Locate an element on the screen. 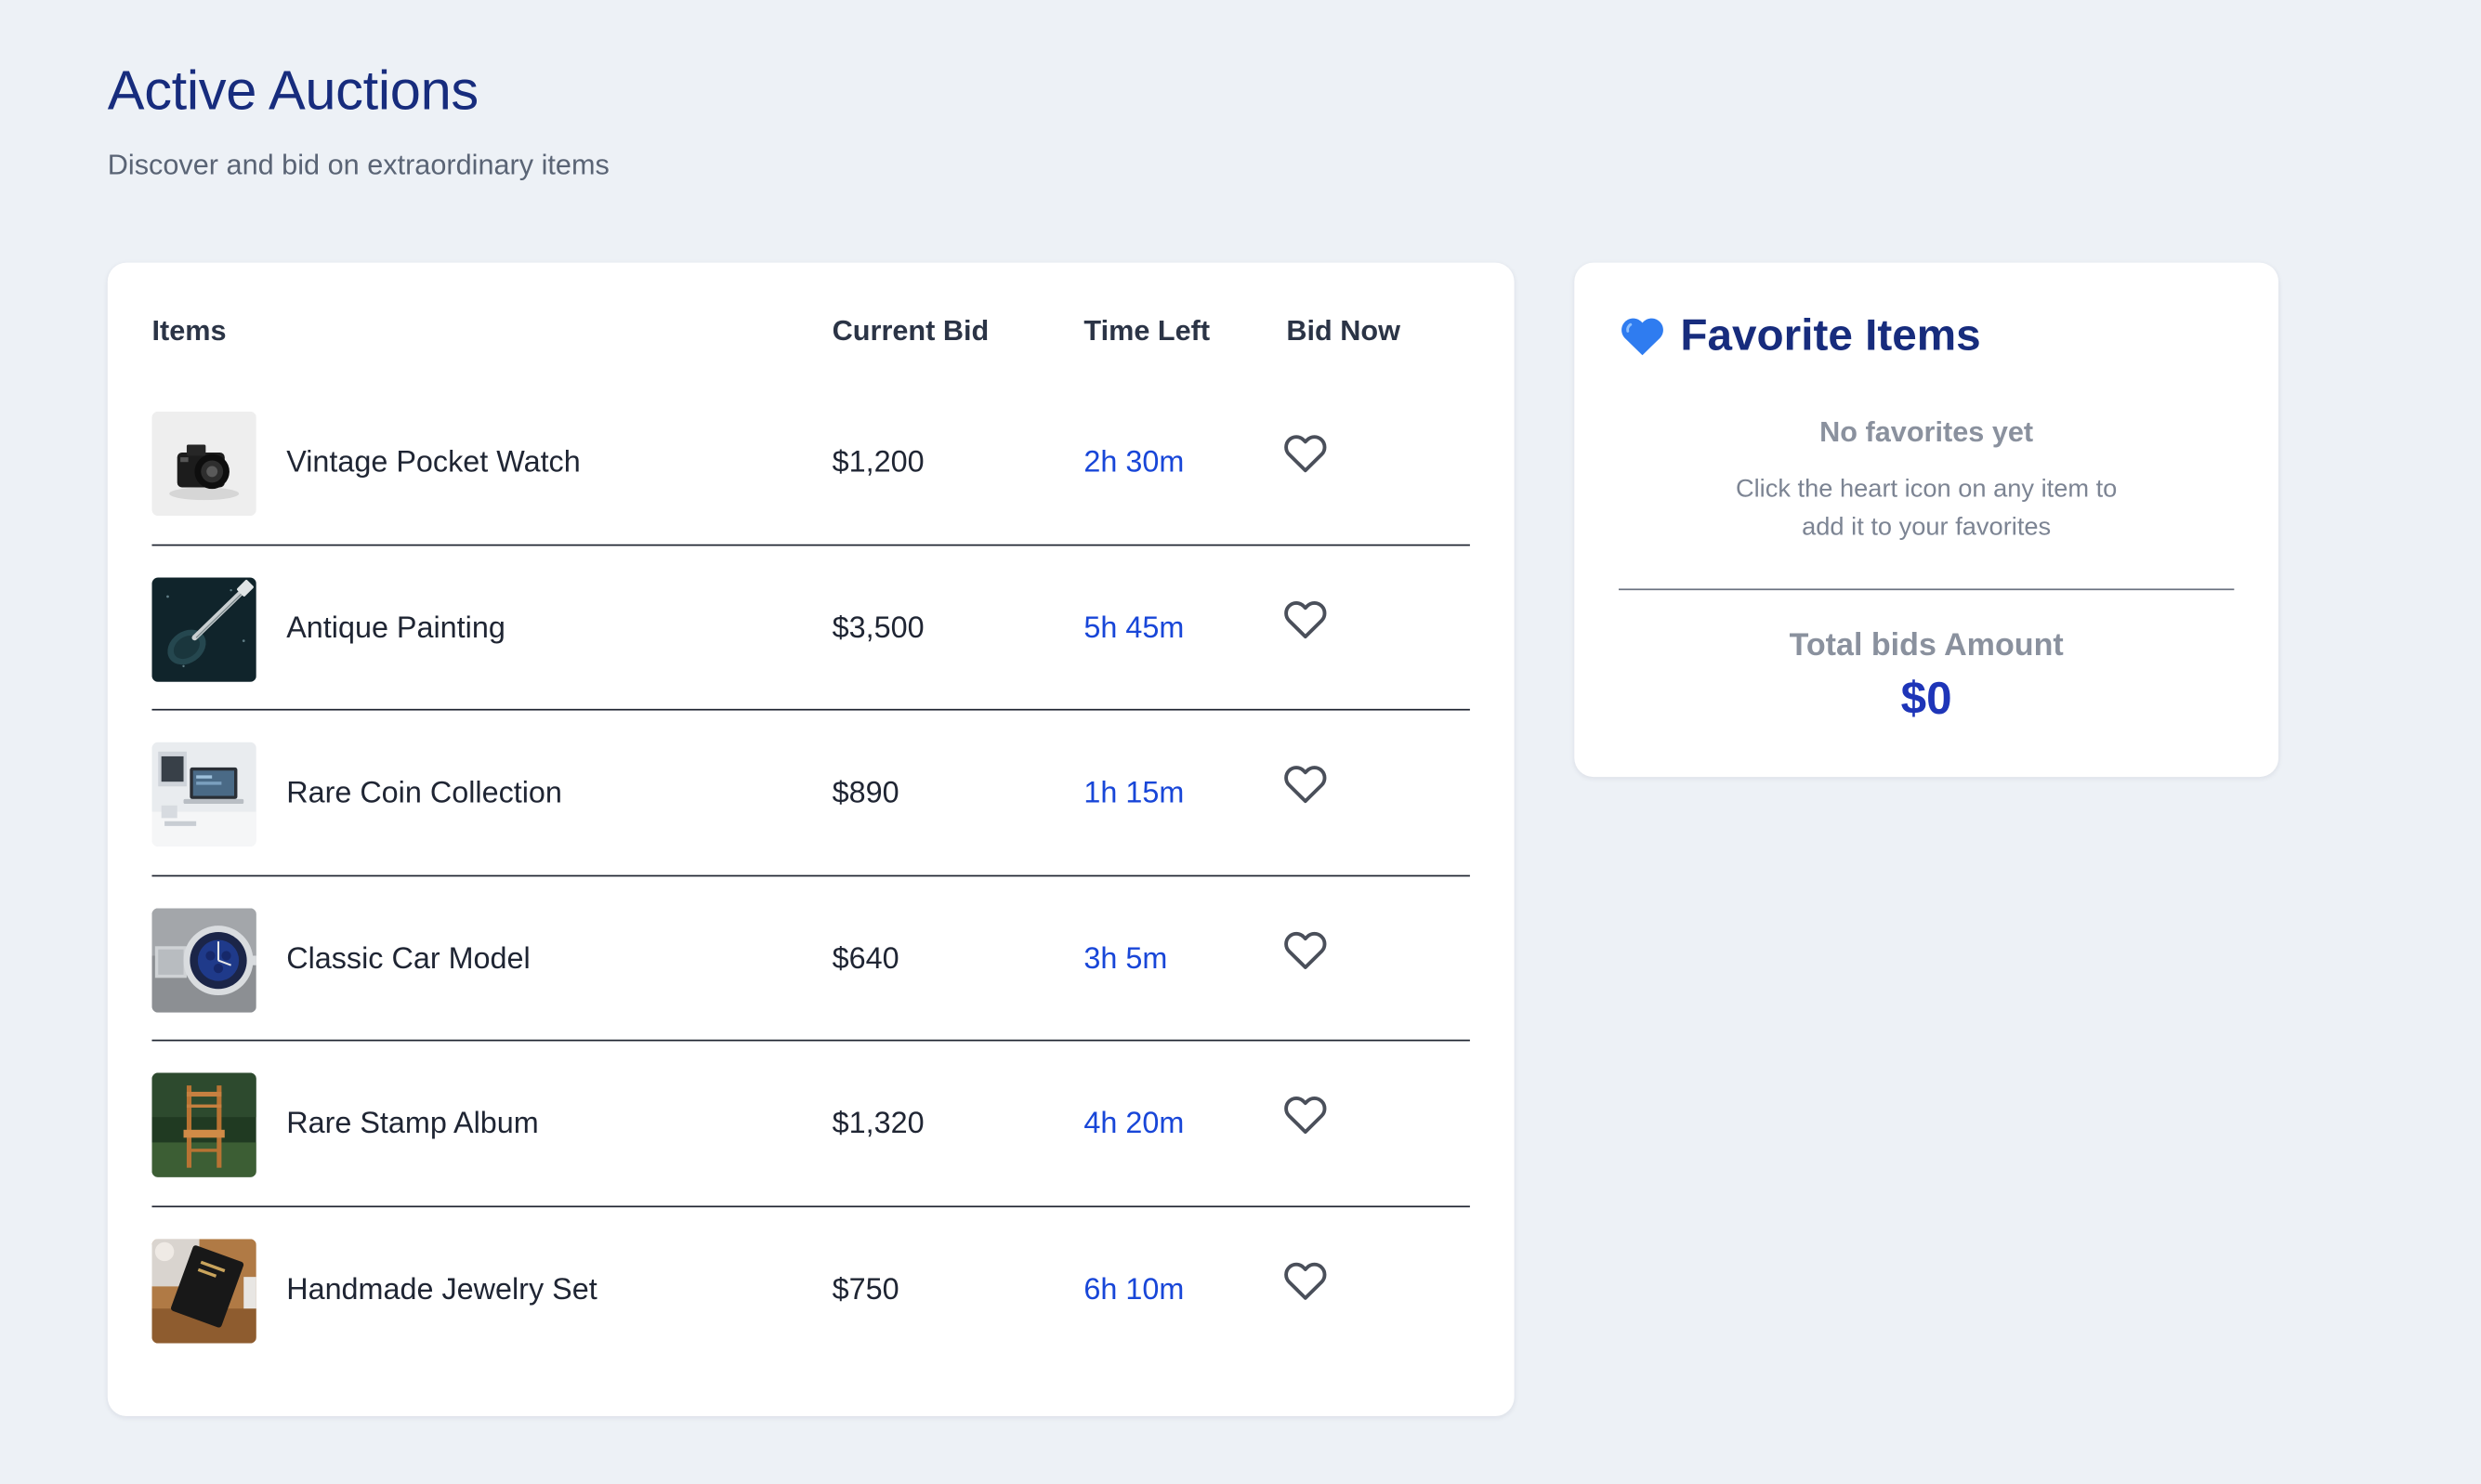 This screenshot has height=1484, width=2481. item-thumbnail-guitar is located at coordinates (203, 629).